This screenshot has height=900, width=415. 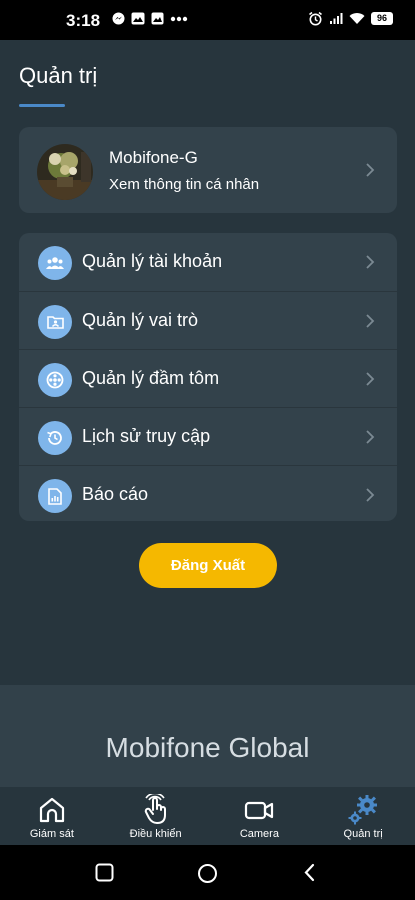 I want to click on tab-giam-sat: Giám sát, so click(x=52, y=816).